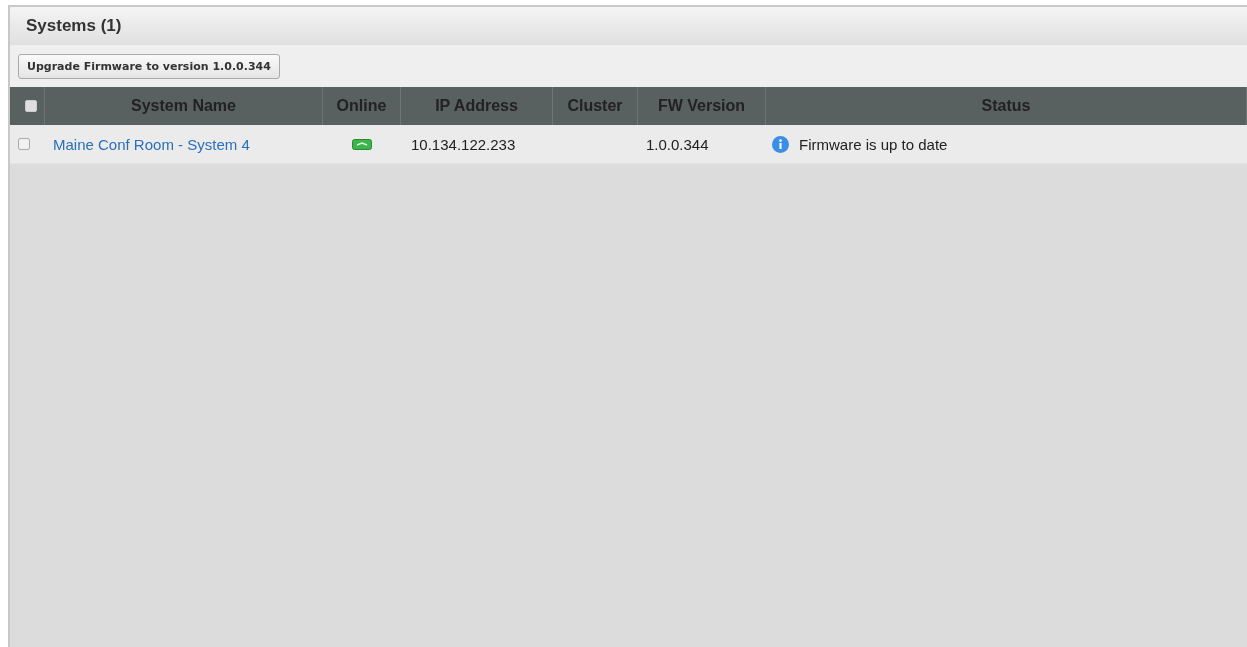 The height and width of the screenshot is (647, 1247). Describe the element at coordinates (24, 144) in the screenshot. I see `row-checkbox` at that location.